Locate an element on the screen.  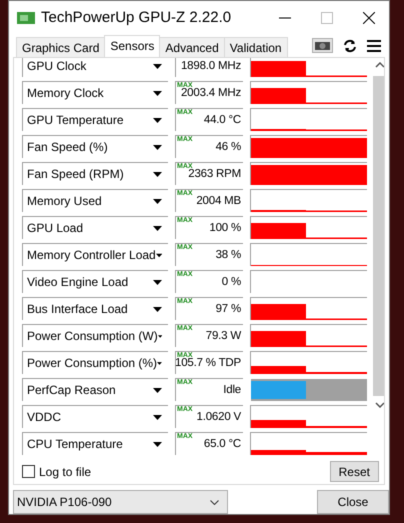
sensor-value: 100 % is located at coordinates (225, 228).